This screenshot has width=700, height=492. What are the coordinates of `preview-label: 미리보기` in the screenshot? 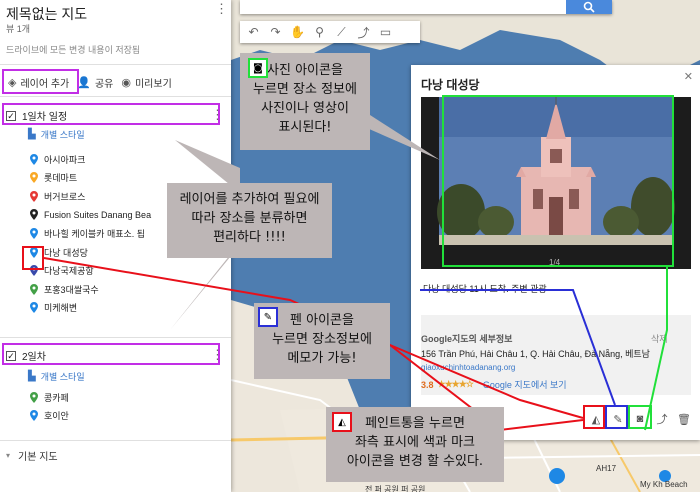 It's located at (153, 84).